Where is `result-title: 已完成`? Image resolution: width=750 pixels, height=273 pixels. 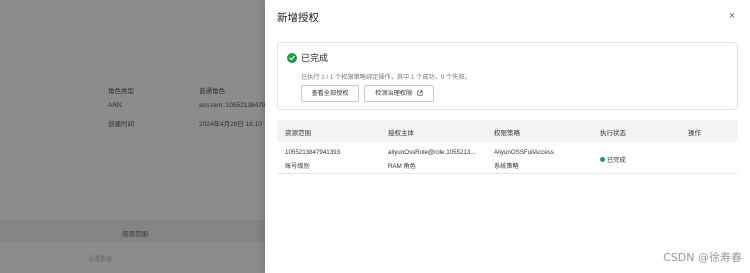 result-title: 已完成 is located at coordinates (315, 58).